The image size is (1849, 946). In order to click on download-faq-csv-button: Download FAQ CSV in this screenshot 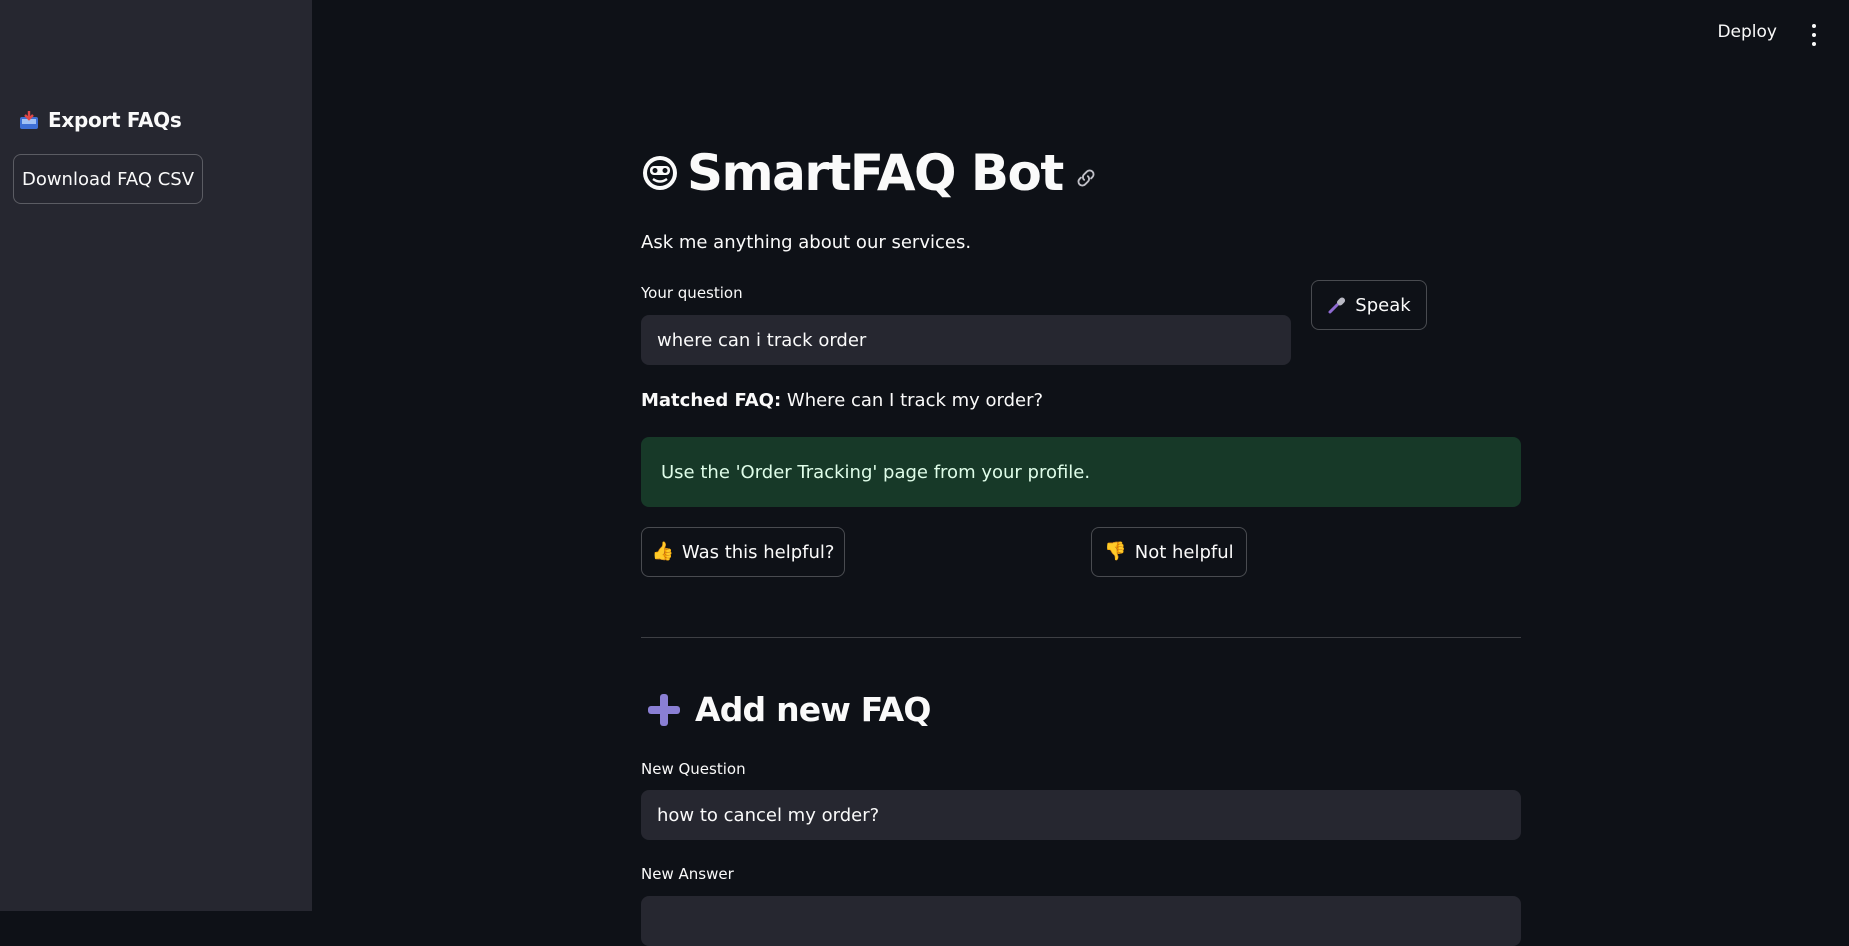, I will do `click(108, 179)`.